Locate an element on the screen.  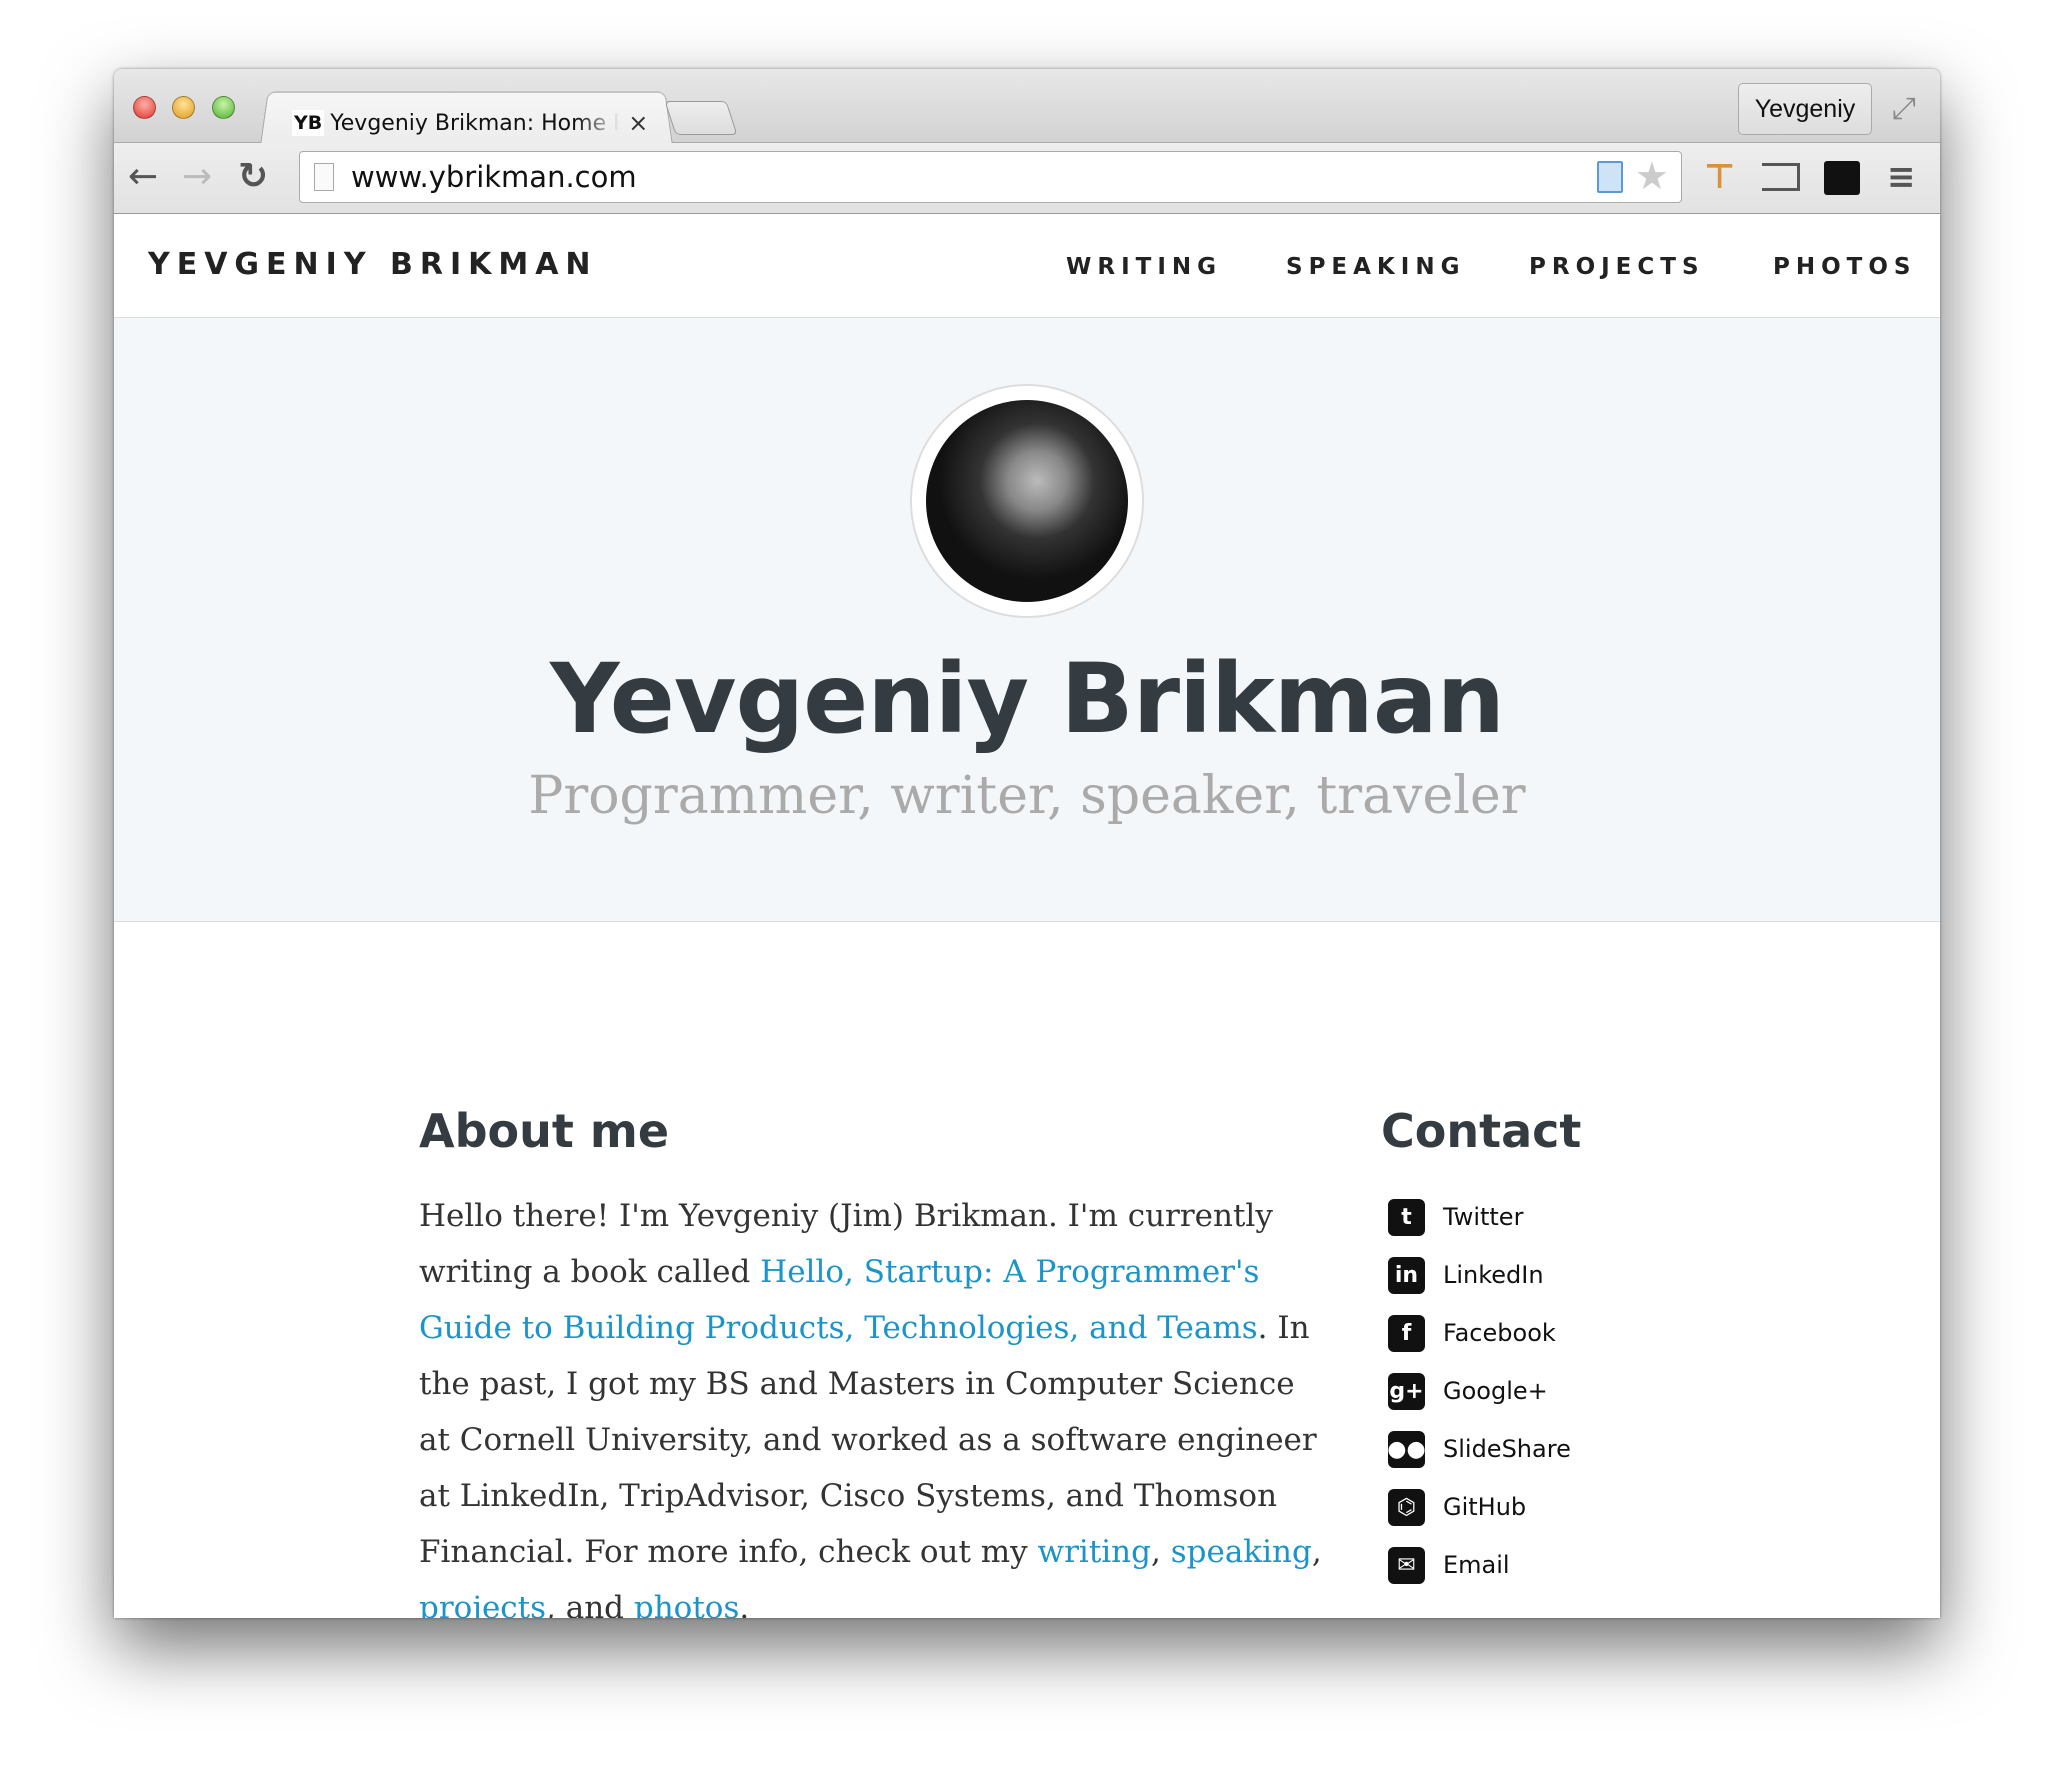
favicon: YB is located at coordinates (308, 123).